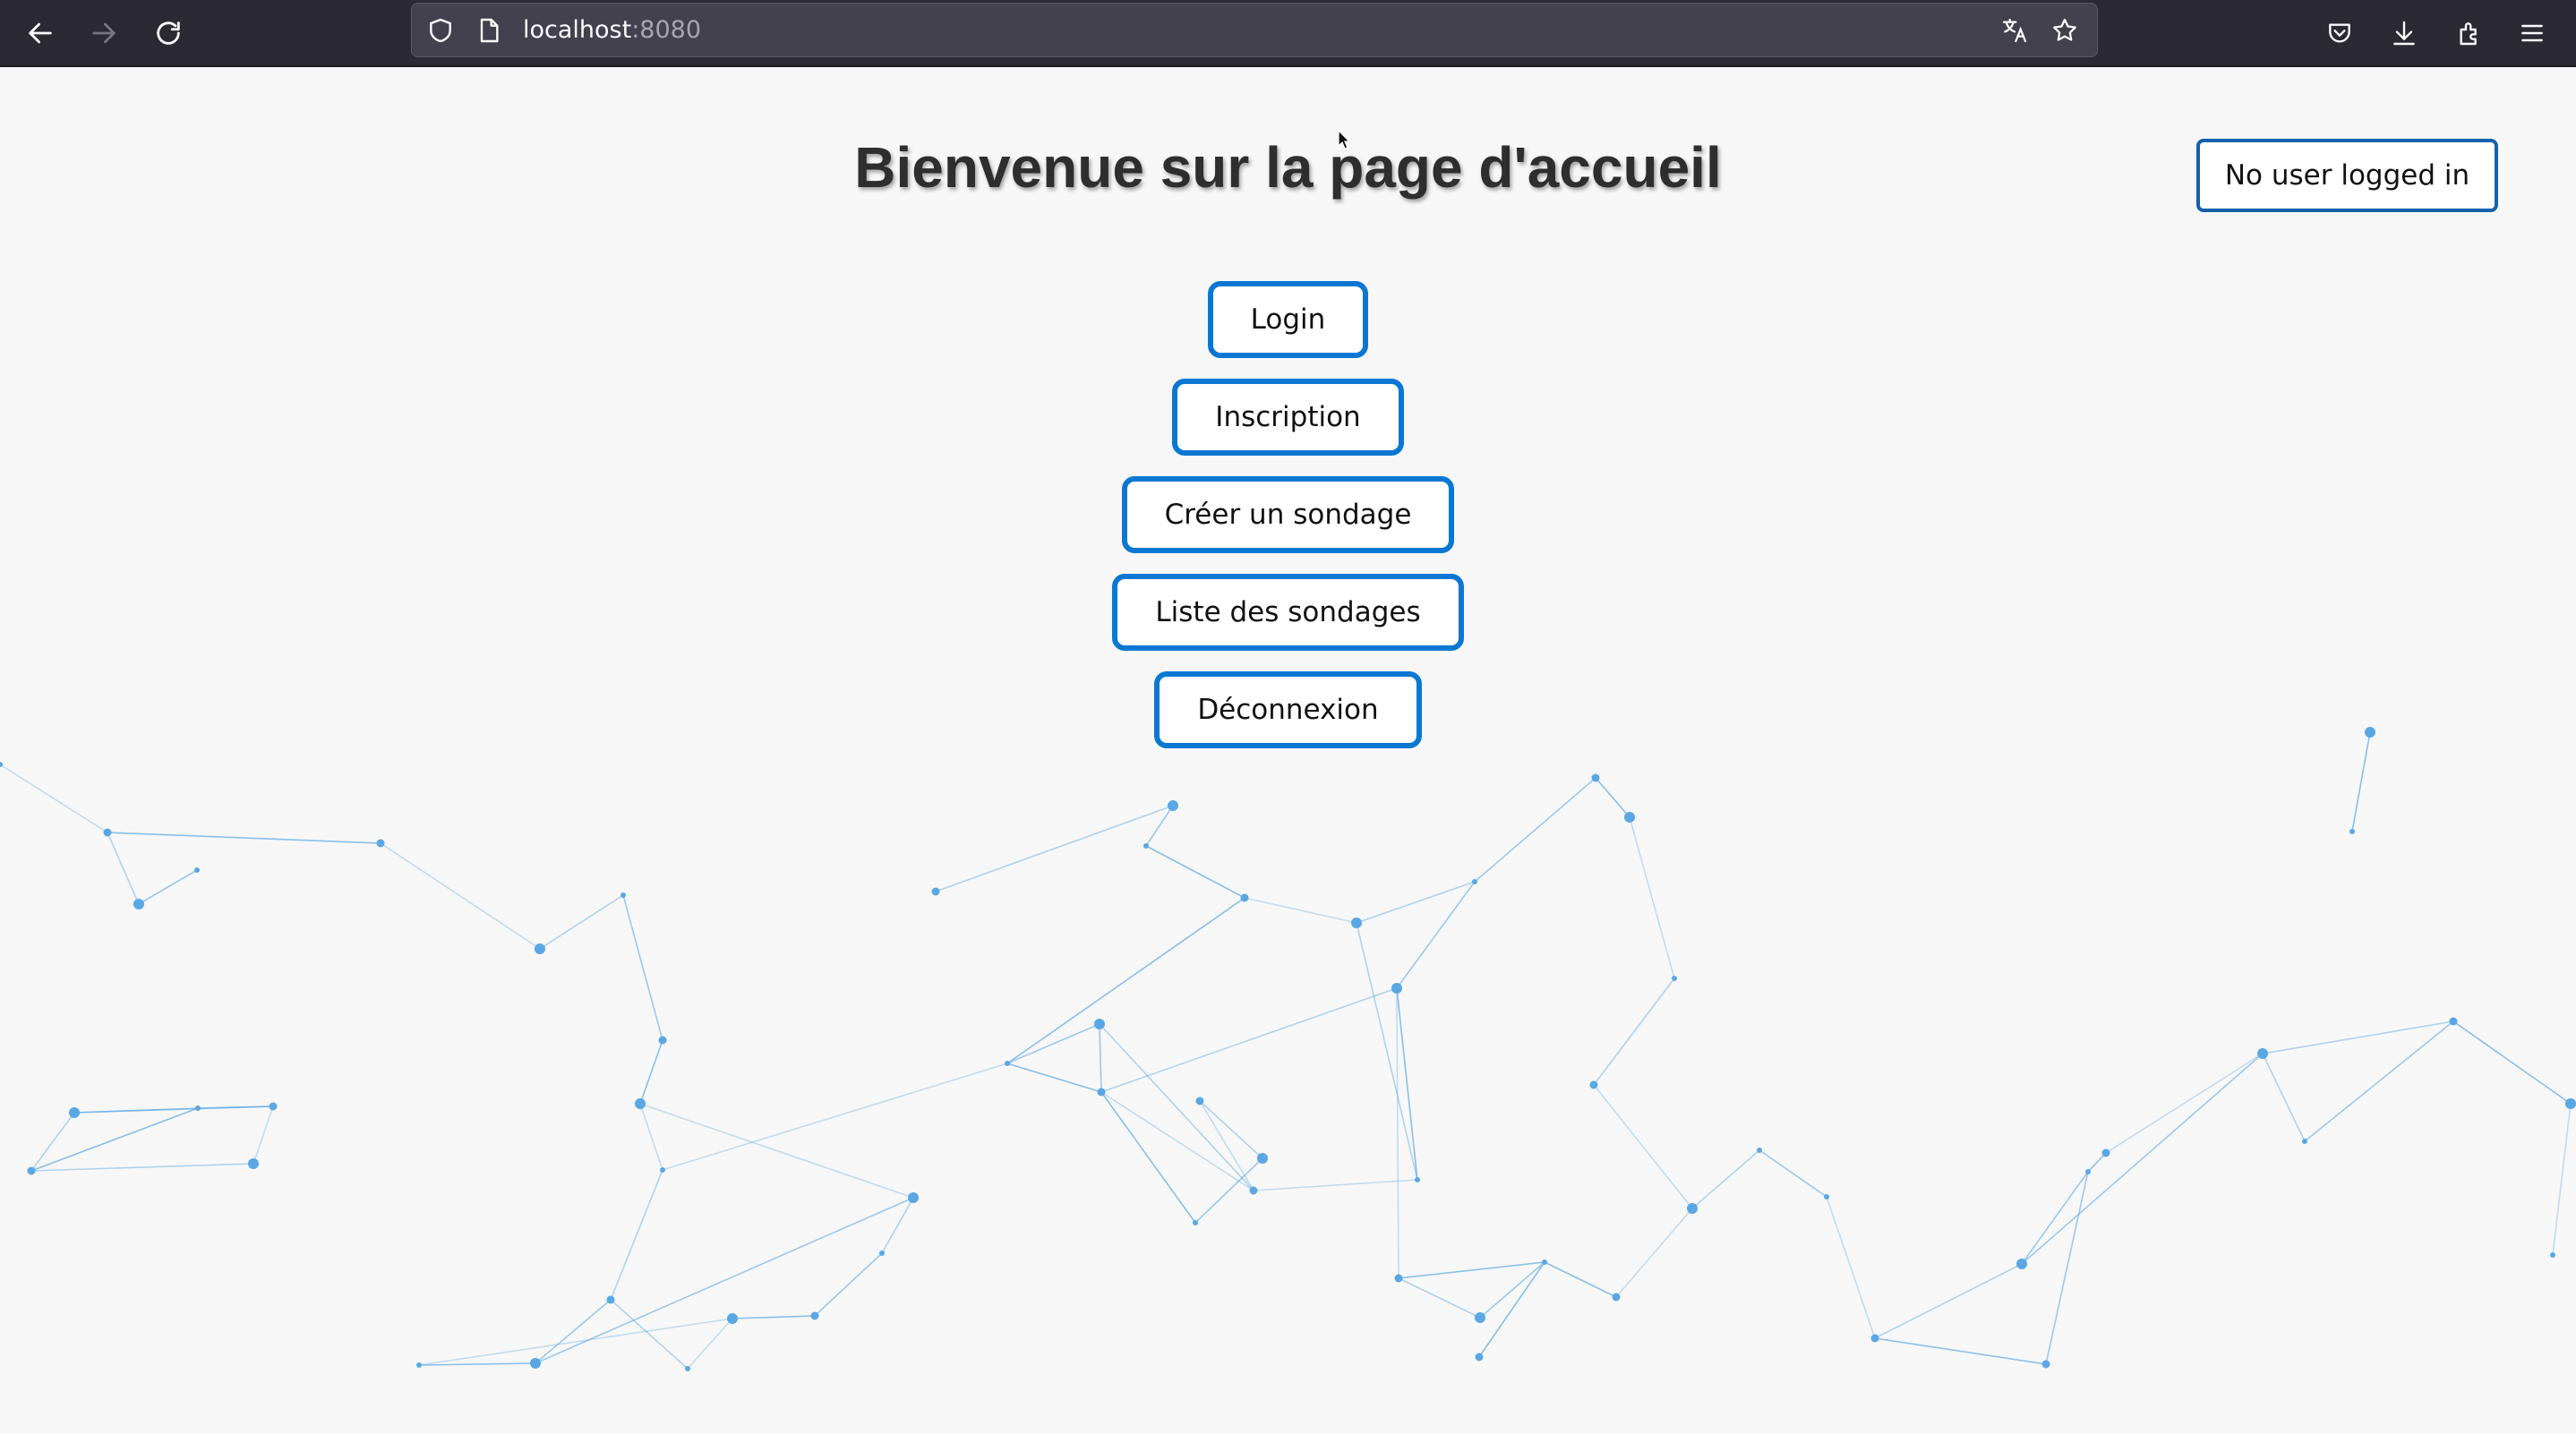 This screenshot has width=2576, height=1434. I want to click on translate-icon, so click(2014, 31).